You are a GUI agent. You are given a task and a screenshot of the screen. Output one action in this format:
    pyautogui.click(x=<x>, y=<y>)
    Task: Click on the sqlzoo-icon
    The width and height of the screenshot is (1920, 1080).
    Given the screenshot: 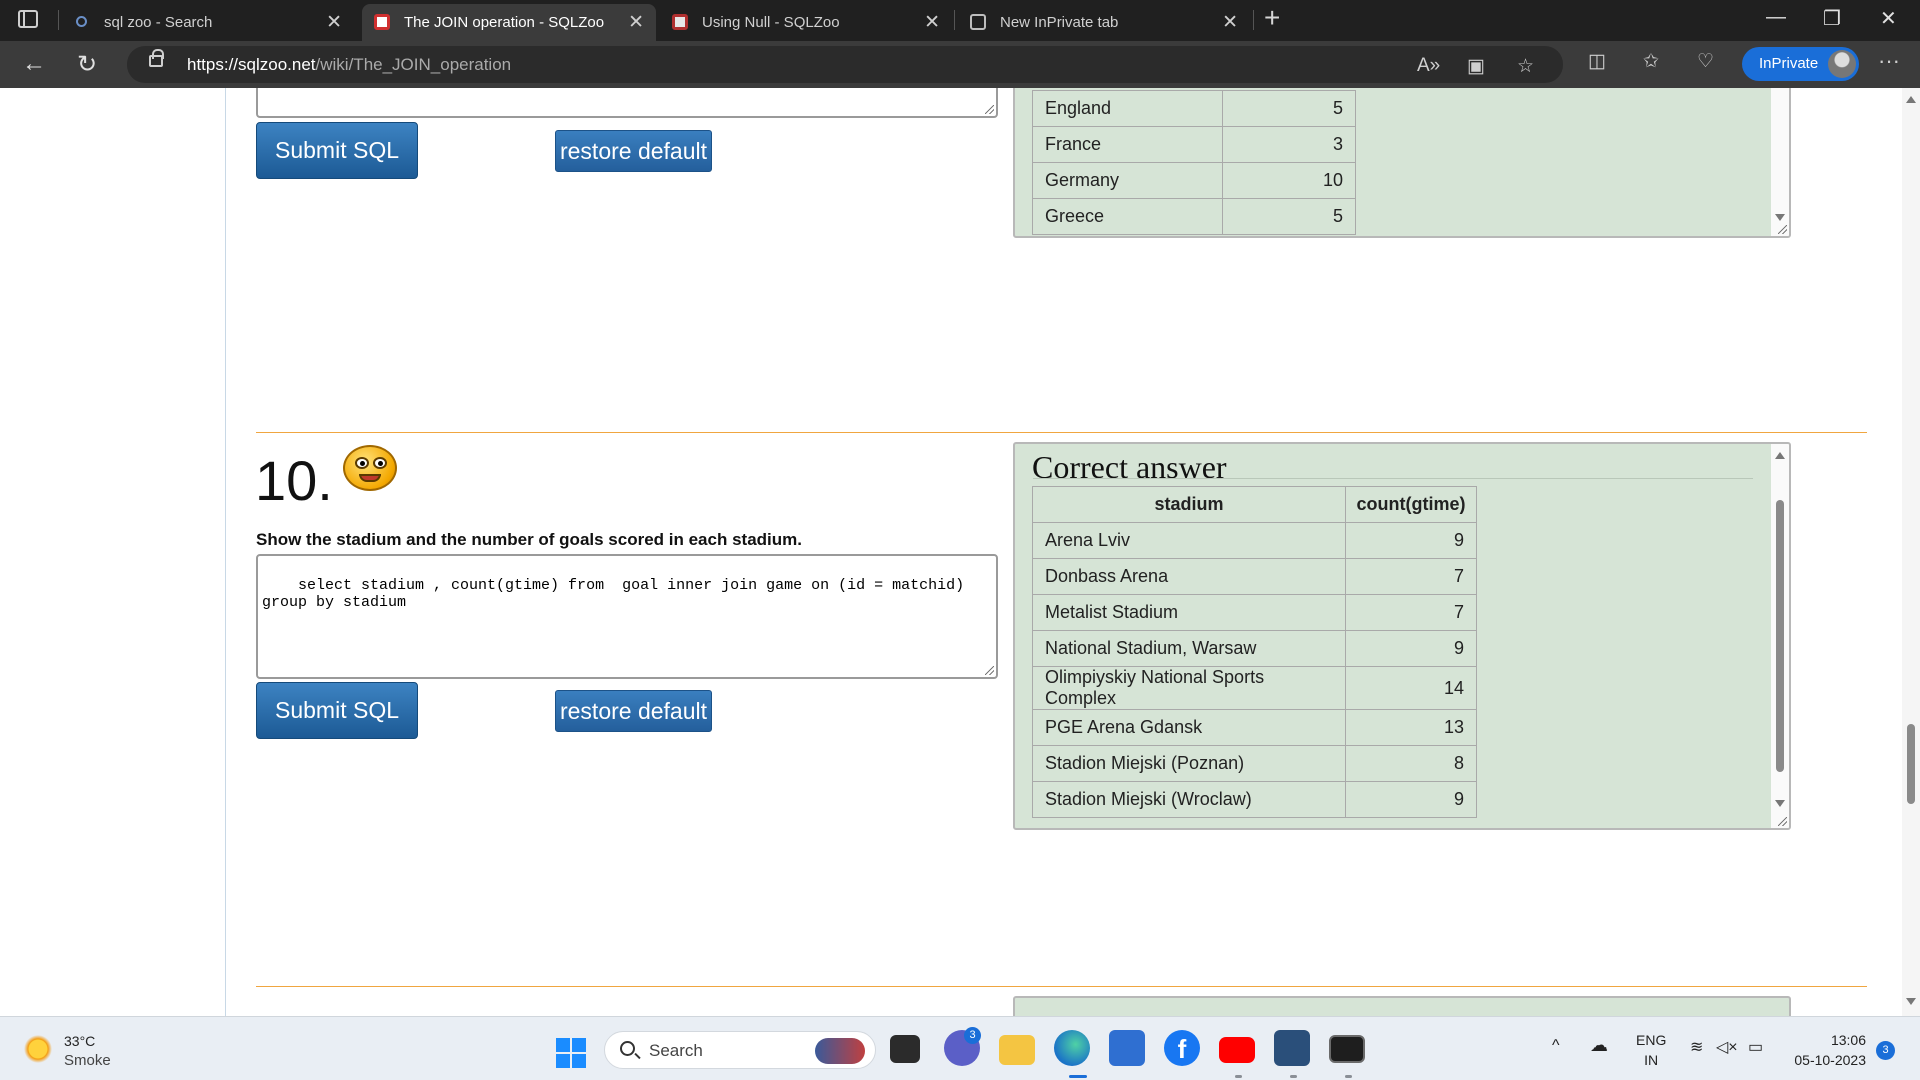 What is the action you would take?
    pyautogui.click(x=382, y=22)
    